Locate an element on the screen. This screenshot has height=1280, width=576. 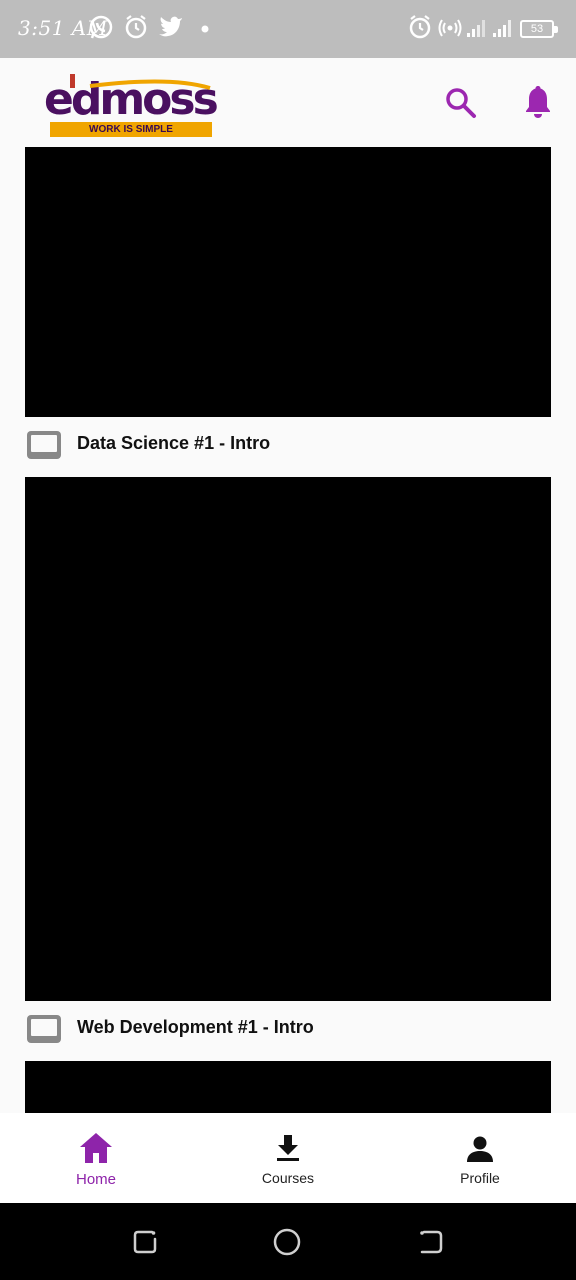
battery-level: 53 is located at coordinates (537, 29).